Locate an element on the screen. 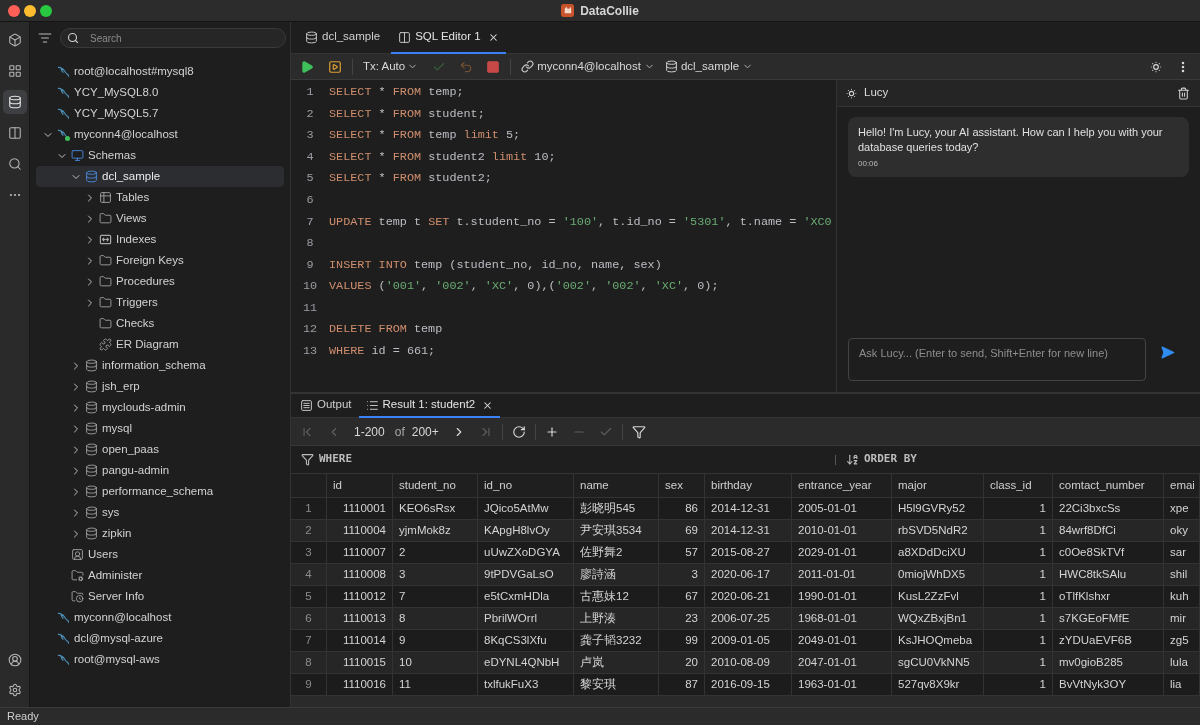 This screenshot has width=1200, height=725. tree-item: pangu-admin is located at coordinates (160, 470).